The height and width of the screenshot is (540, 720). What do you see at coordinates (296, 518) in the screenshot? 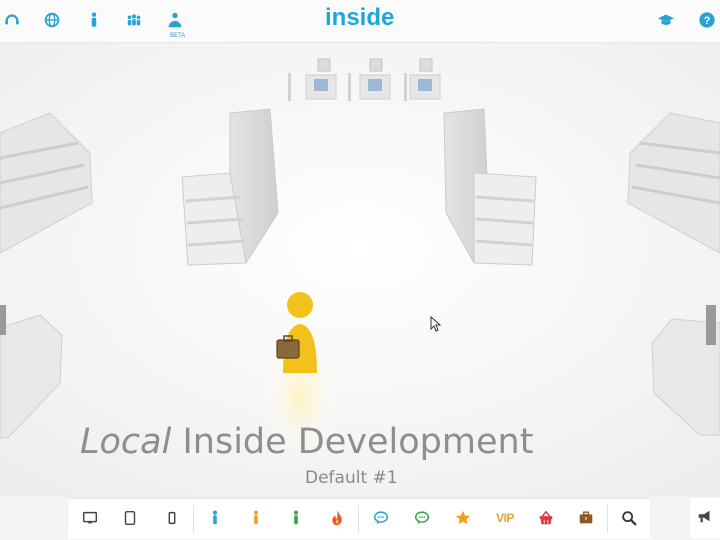
I see `person-green-icon` at bounding box center [296, 518].